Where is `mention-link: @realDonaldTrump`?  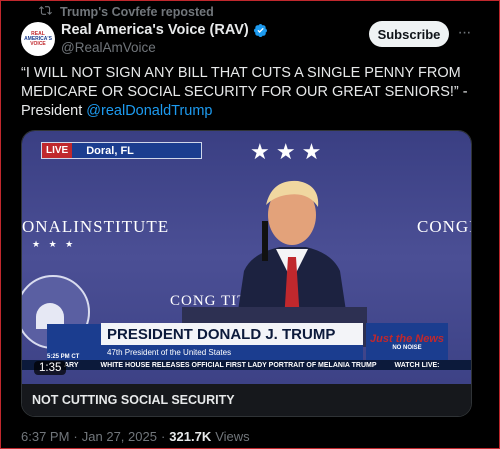
mention-link: @realDonaldTrump is located at coordinates (149, 111).